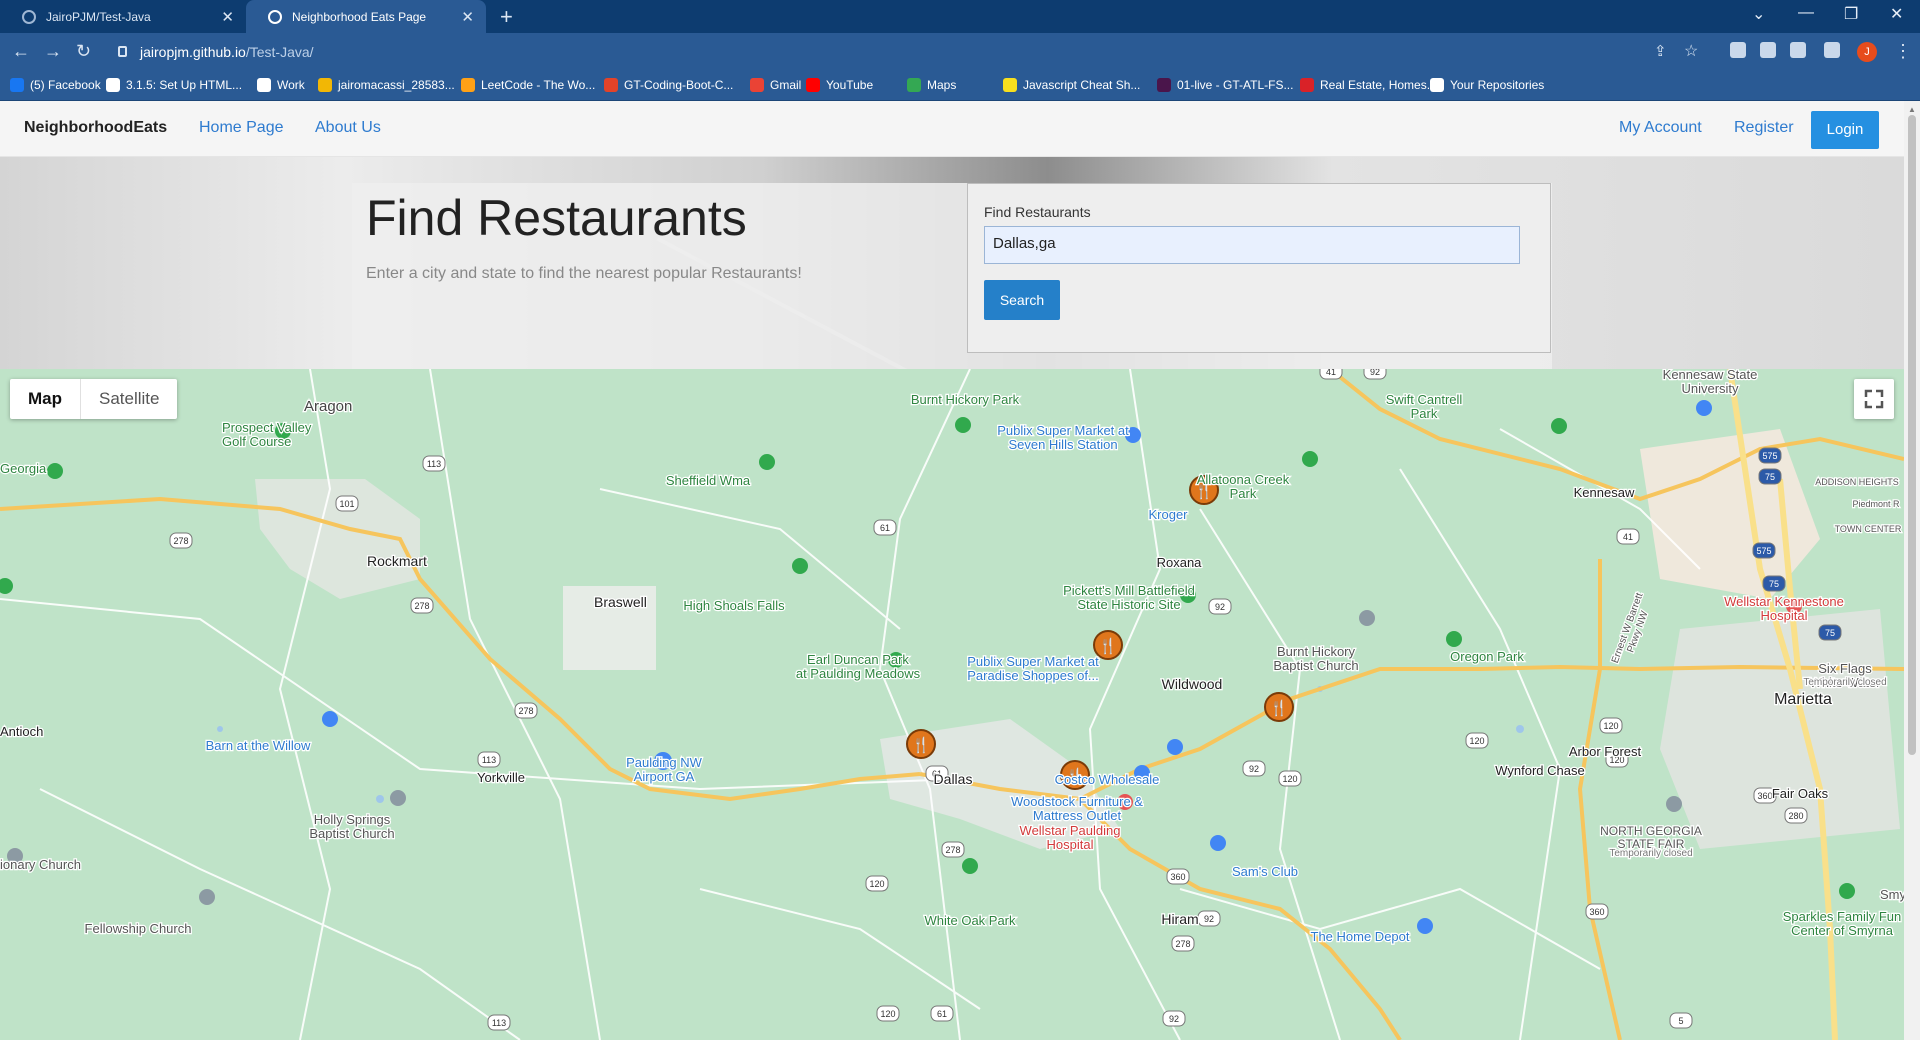 The image size is (1920, 1040). Describe the element at coordinates (366, 16) in the screenshot. I see `tab-neighborhood-eats: Neighborhood Eats Page ✕` at that location.